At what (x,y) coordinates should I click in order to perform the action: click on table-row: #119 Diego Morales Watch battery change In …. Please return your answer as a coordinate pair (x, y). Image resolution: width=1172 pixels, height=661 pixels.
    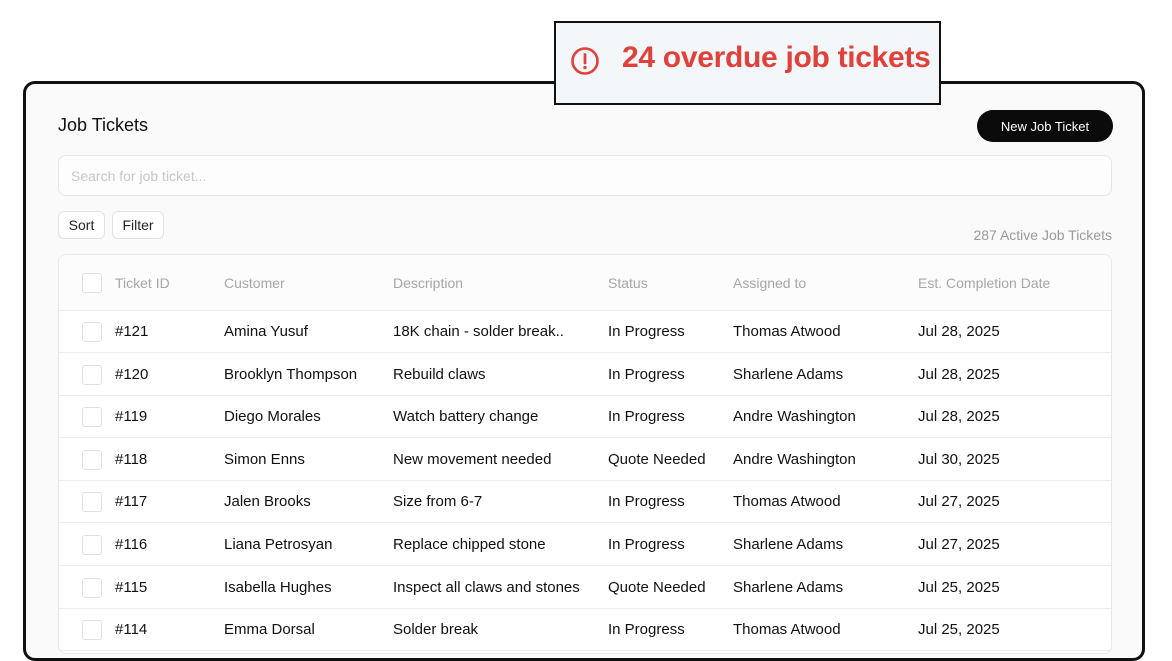
    Looking at the image, I should click on (585, 417).